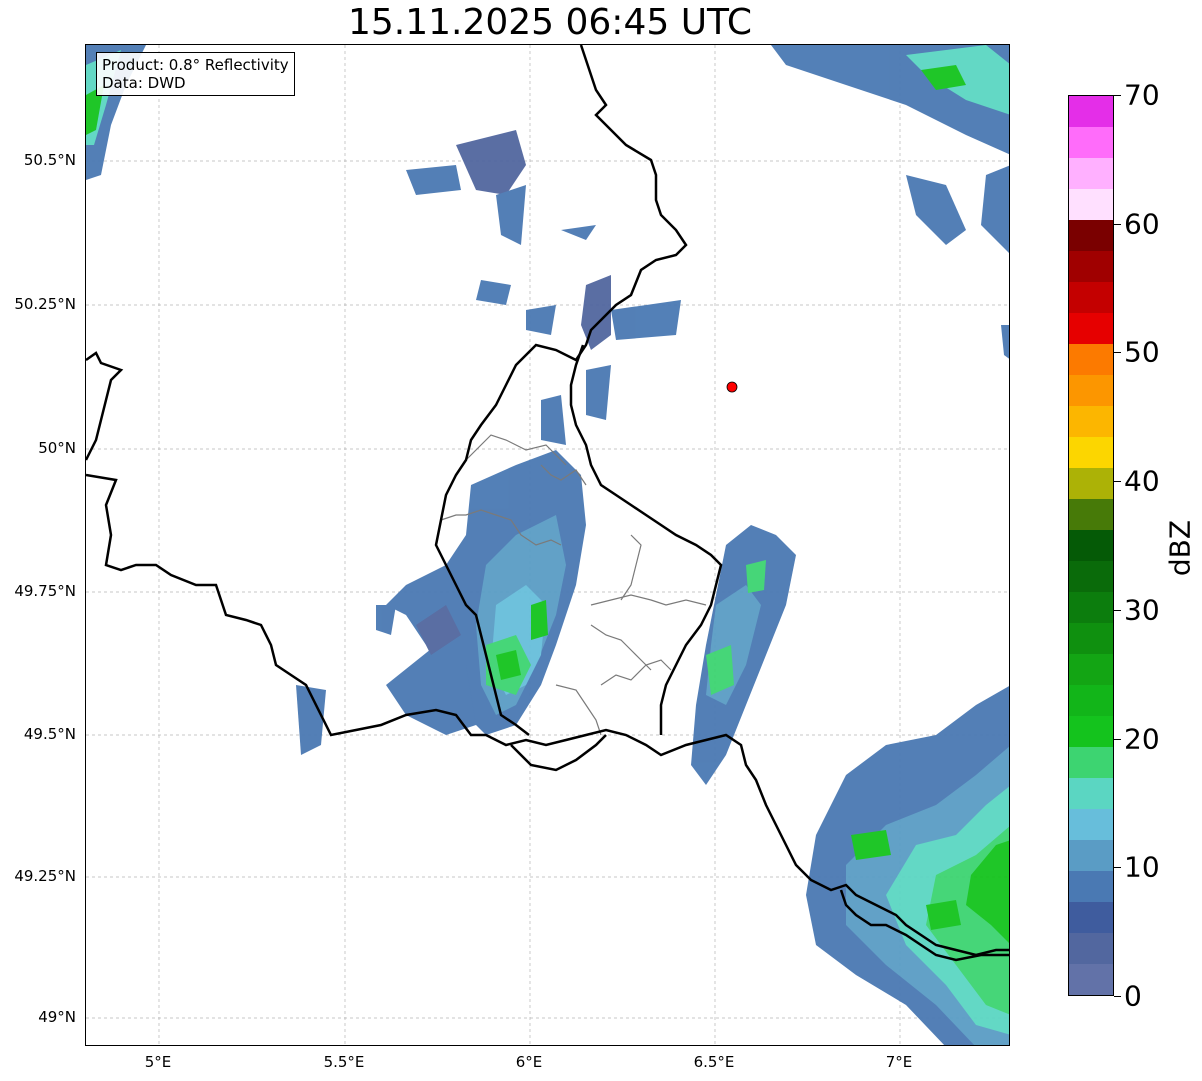  Describe the element at coordinates (732, 387) in the screenshot. I see `radar-site-marker` at that location.